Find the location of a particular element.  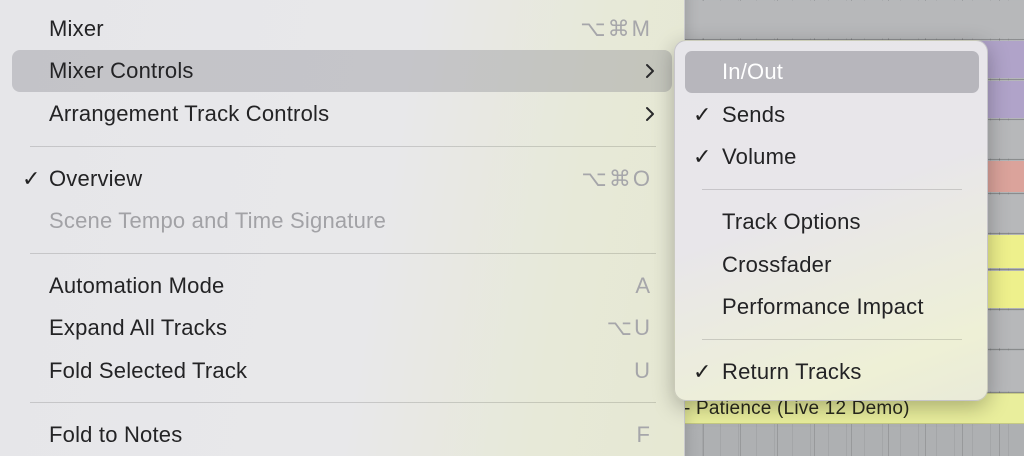

shortcut-label: U is located at coordinates (643, 370).